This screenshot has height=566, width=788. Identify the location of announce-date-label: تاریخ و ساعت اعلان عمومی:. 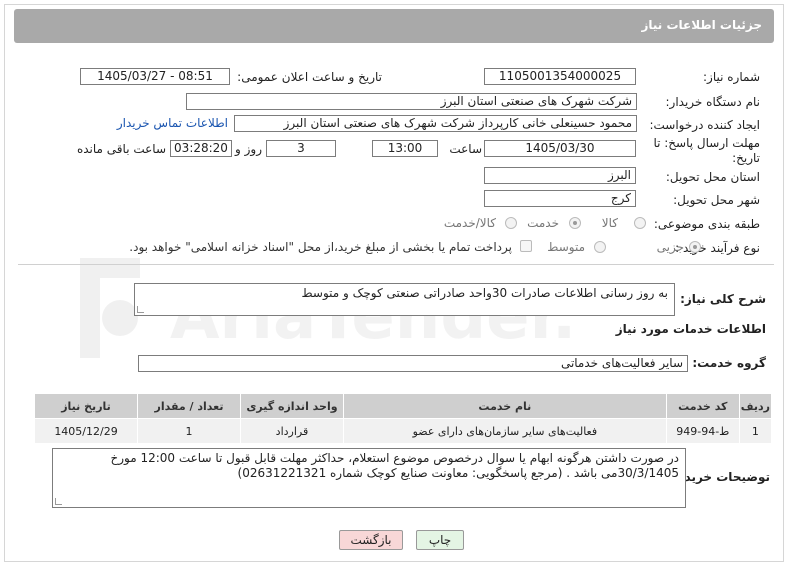
(309, 77).